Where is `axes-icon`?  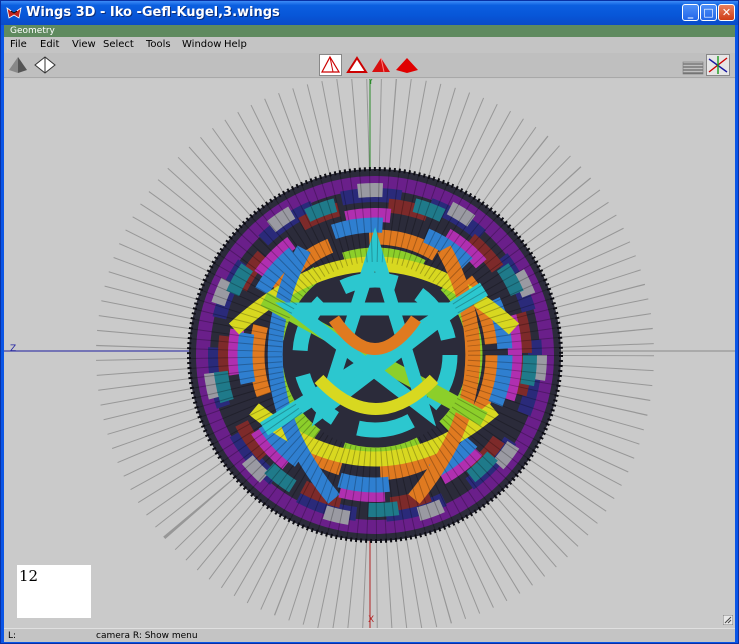
axes-icon is located at coordinates (718, 65).